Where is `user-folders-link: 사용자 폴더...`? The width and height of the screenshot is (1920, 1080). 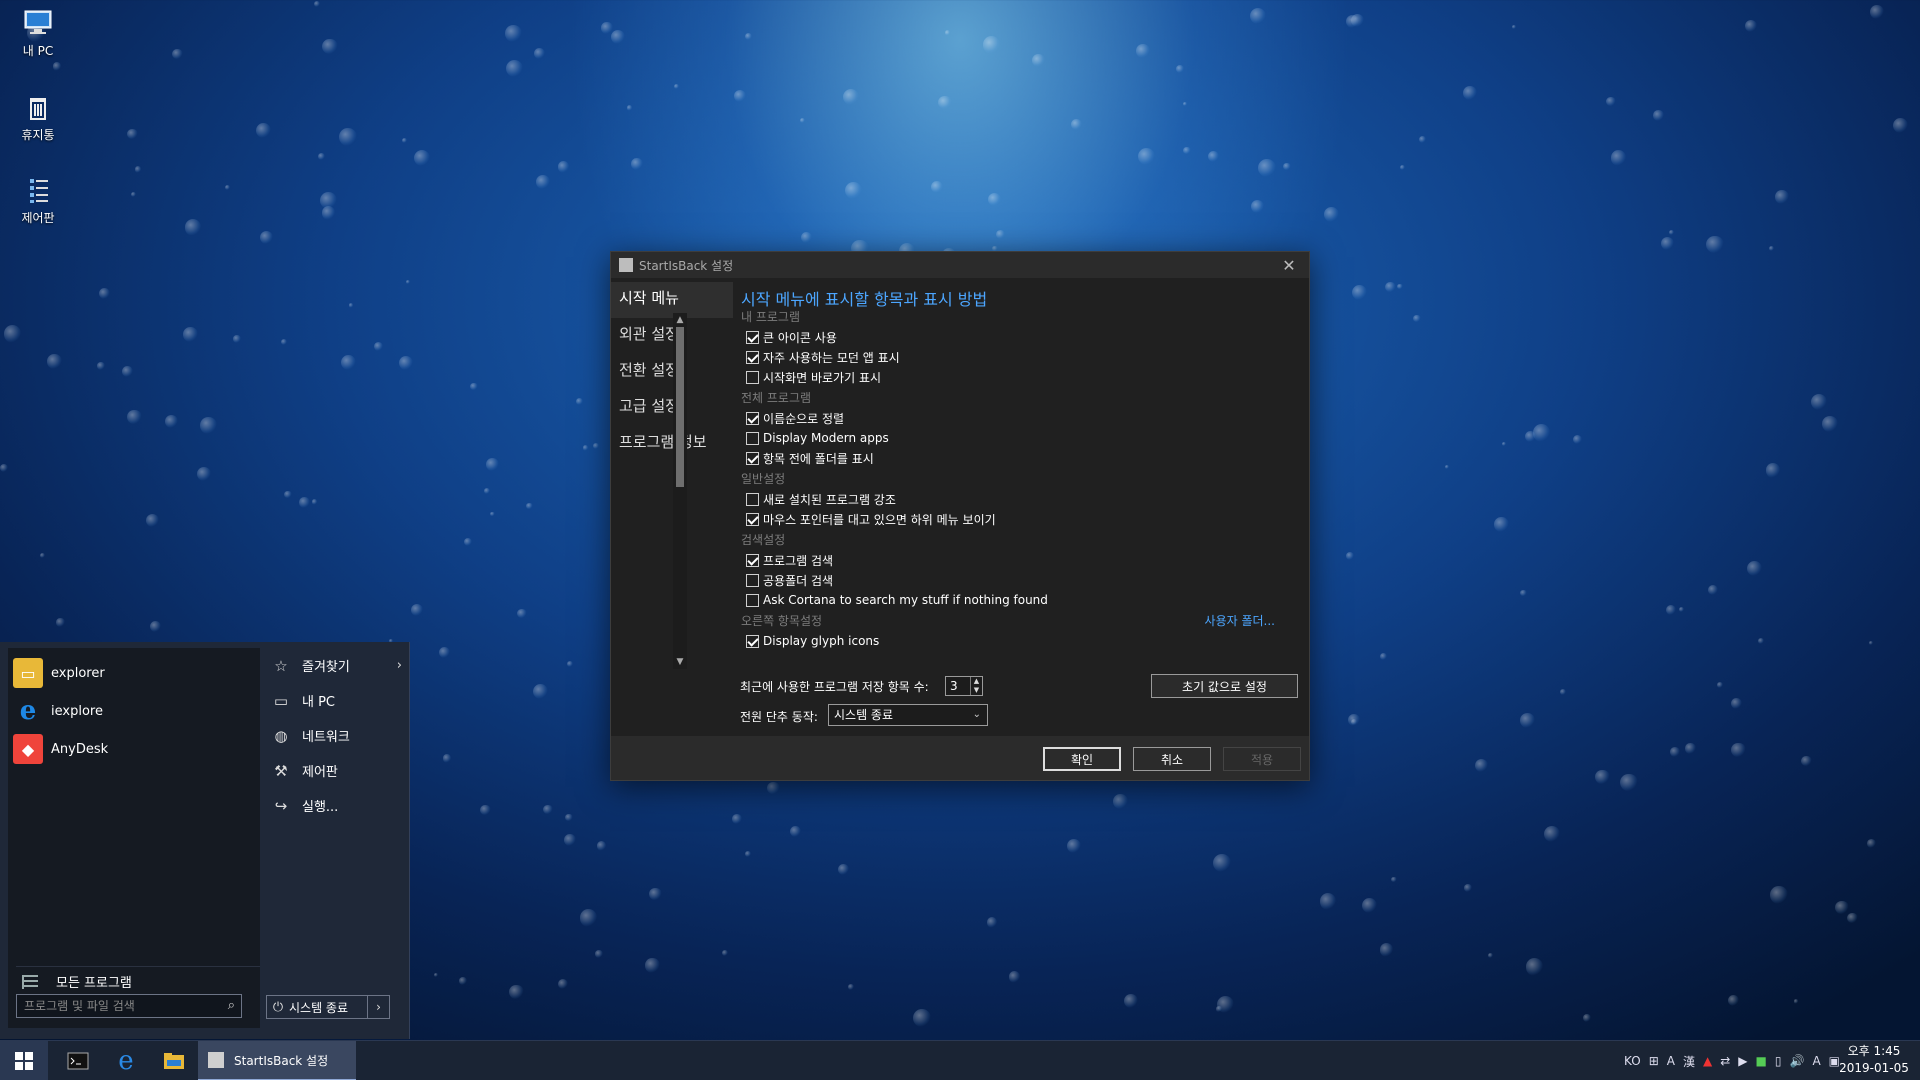
user-folders-link: 사용자 폴더... is located at coordinates (1240, 620).